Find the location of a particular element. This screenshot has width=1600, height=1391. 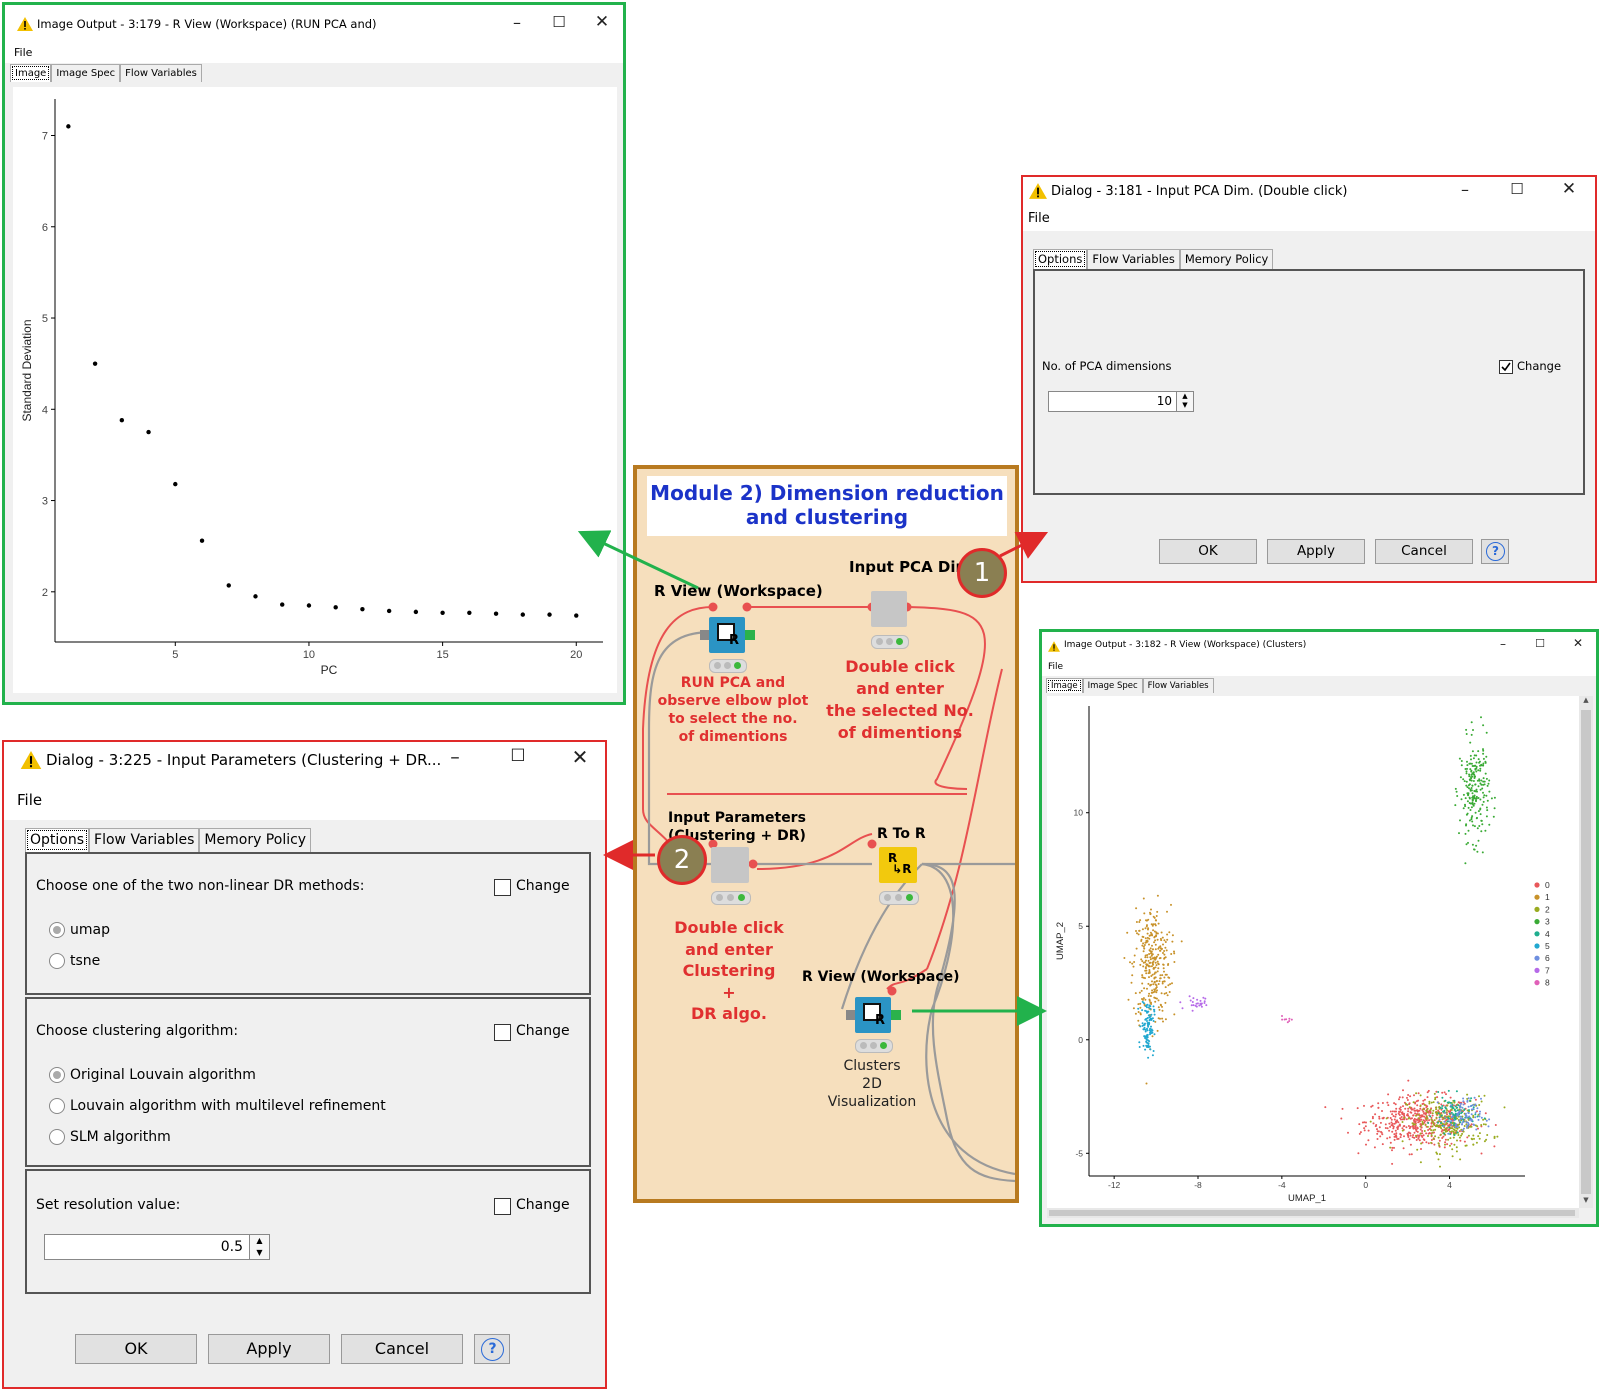

radio-umap is located at coordinates (57, 930).